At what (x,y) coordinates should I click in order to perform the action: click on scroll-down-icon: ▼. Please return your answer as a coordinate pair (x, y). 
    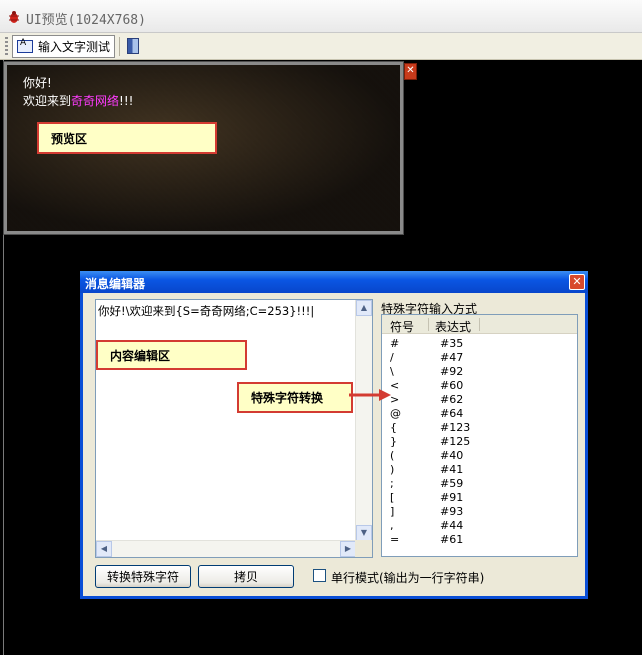
    Looking at the image, I should click on (364, 533).